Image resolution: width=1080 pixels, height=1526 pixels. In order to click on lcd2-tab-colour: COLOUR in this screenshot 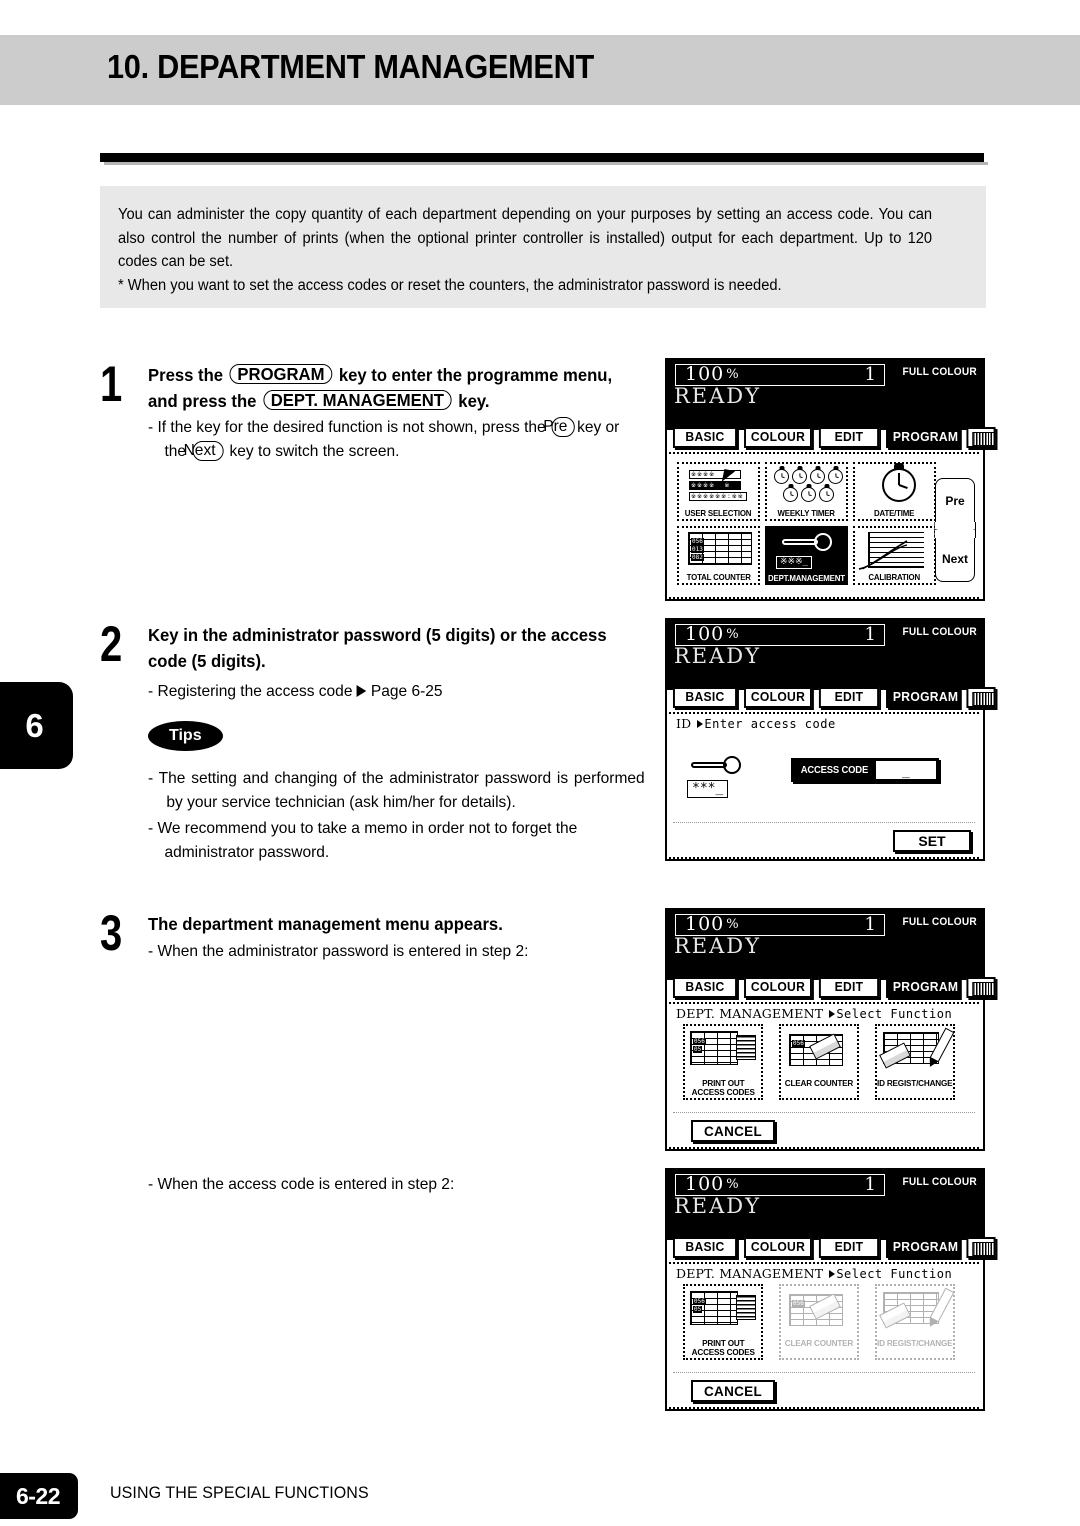, I will do `click(778, 697)`.